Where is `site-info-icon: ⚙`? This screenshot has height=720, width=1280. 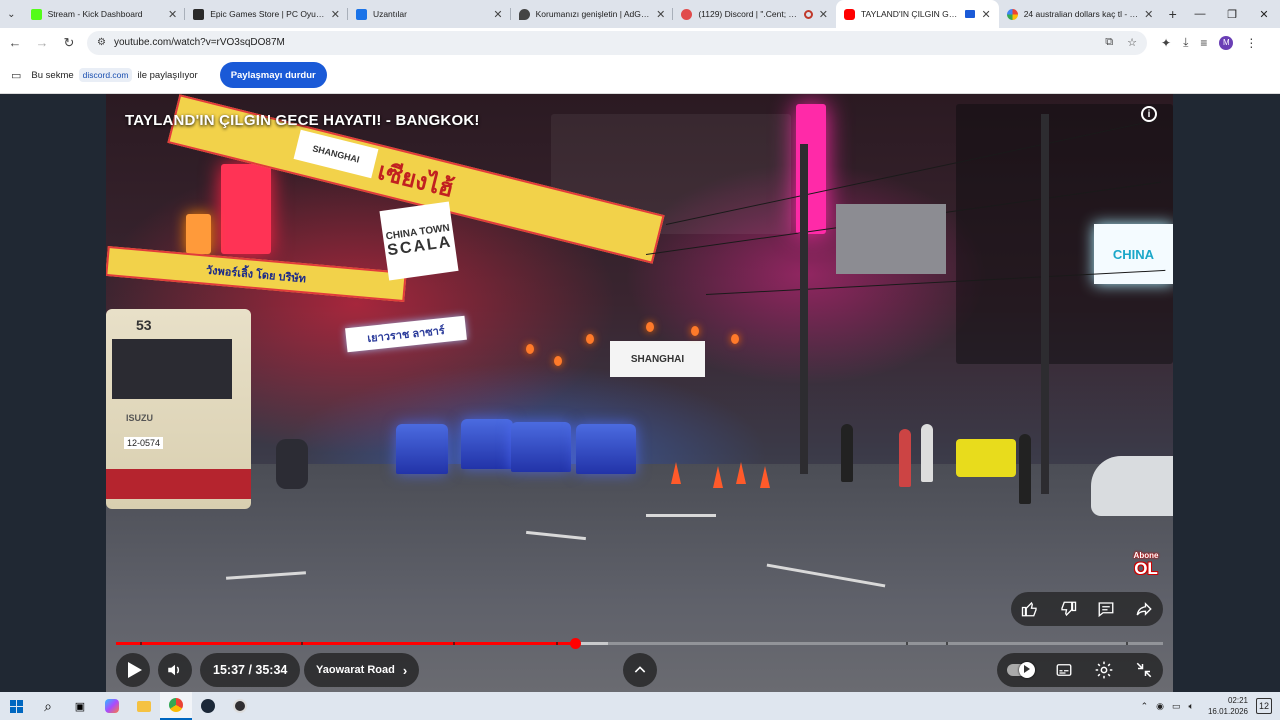
site-info-icon: ⚙ is located at coordinates (101, 42).